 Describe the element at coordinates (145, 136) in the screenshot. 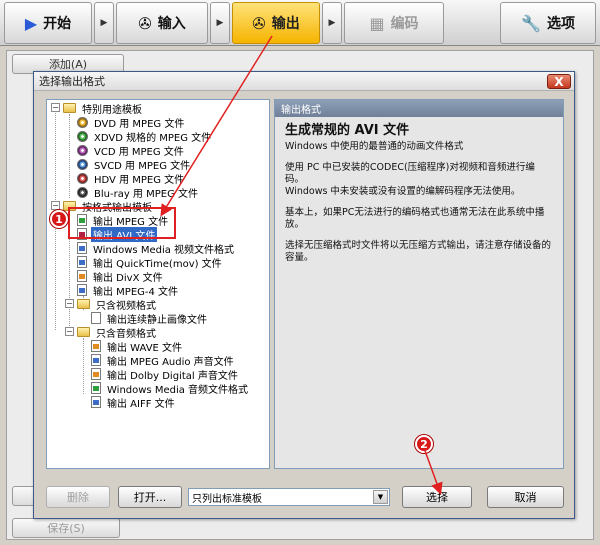

I see `tree-item-xdvd: XDVD 规格的 MPEG 文件` at that location.